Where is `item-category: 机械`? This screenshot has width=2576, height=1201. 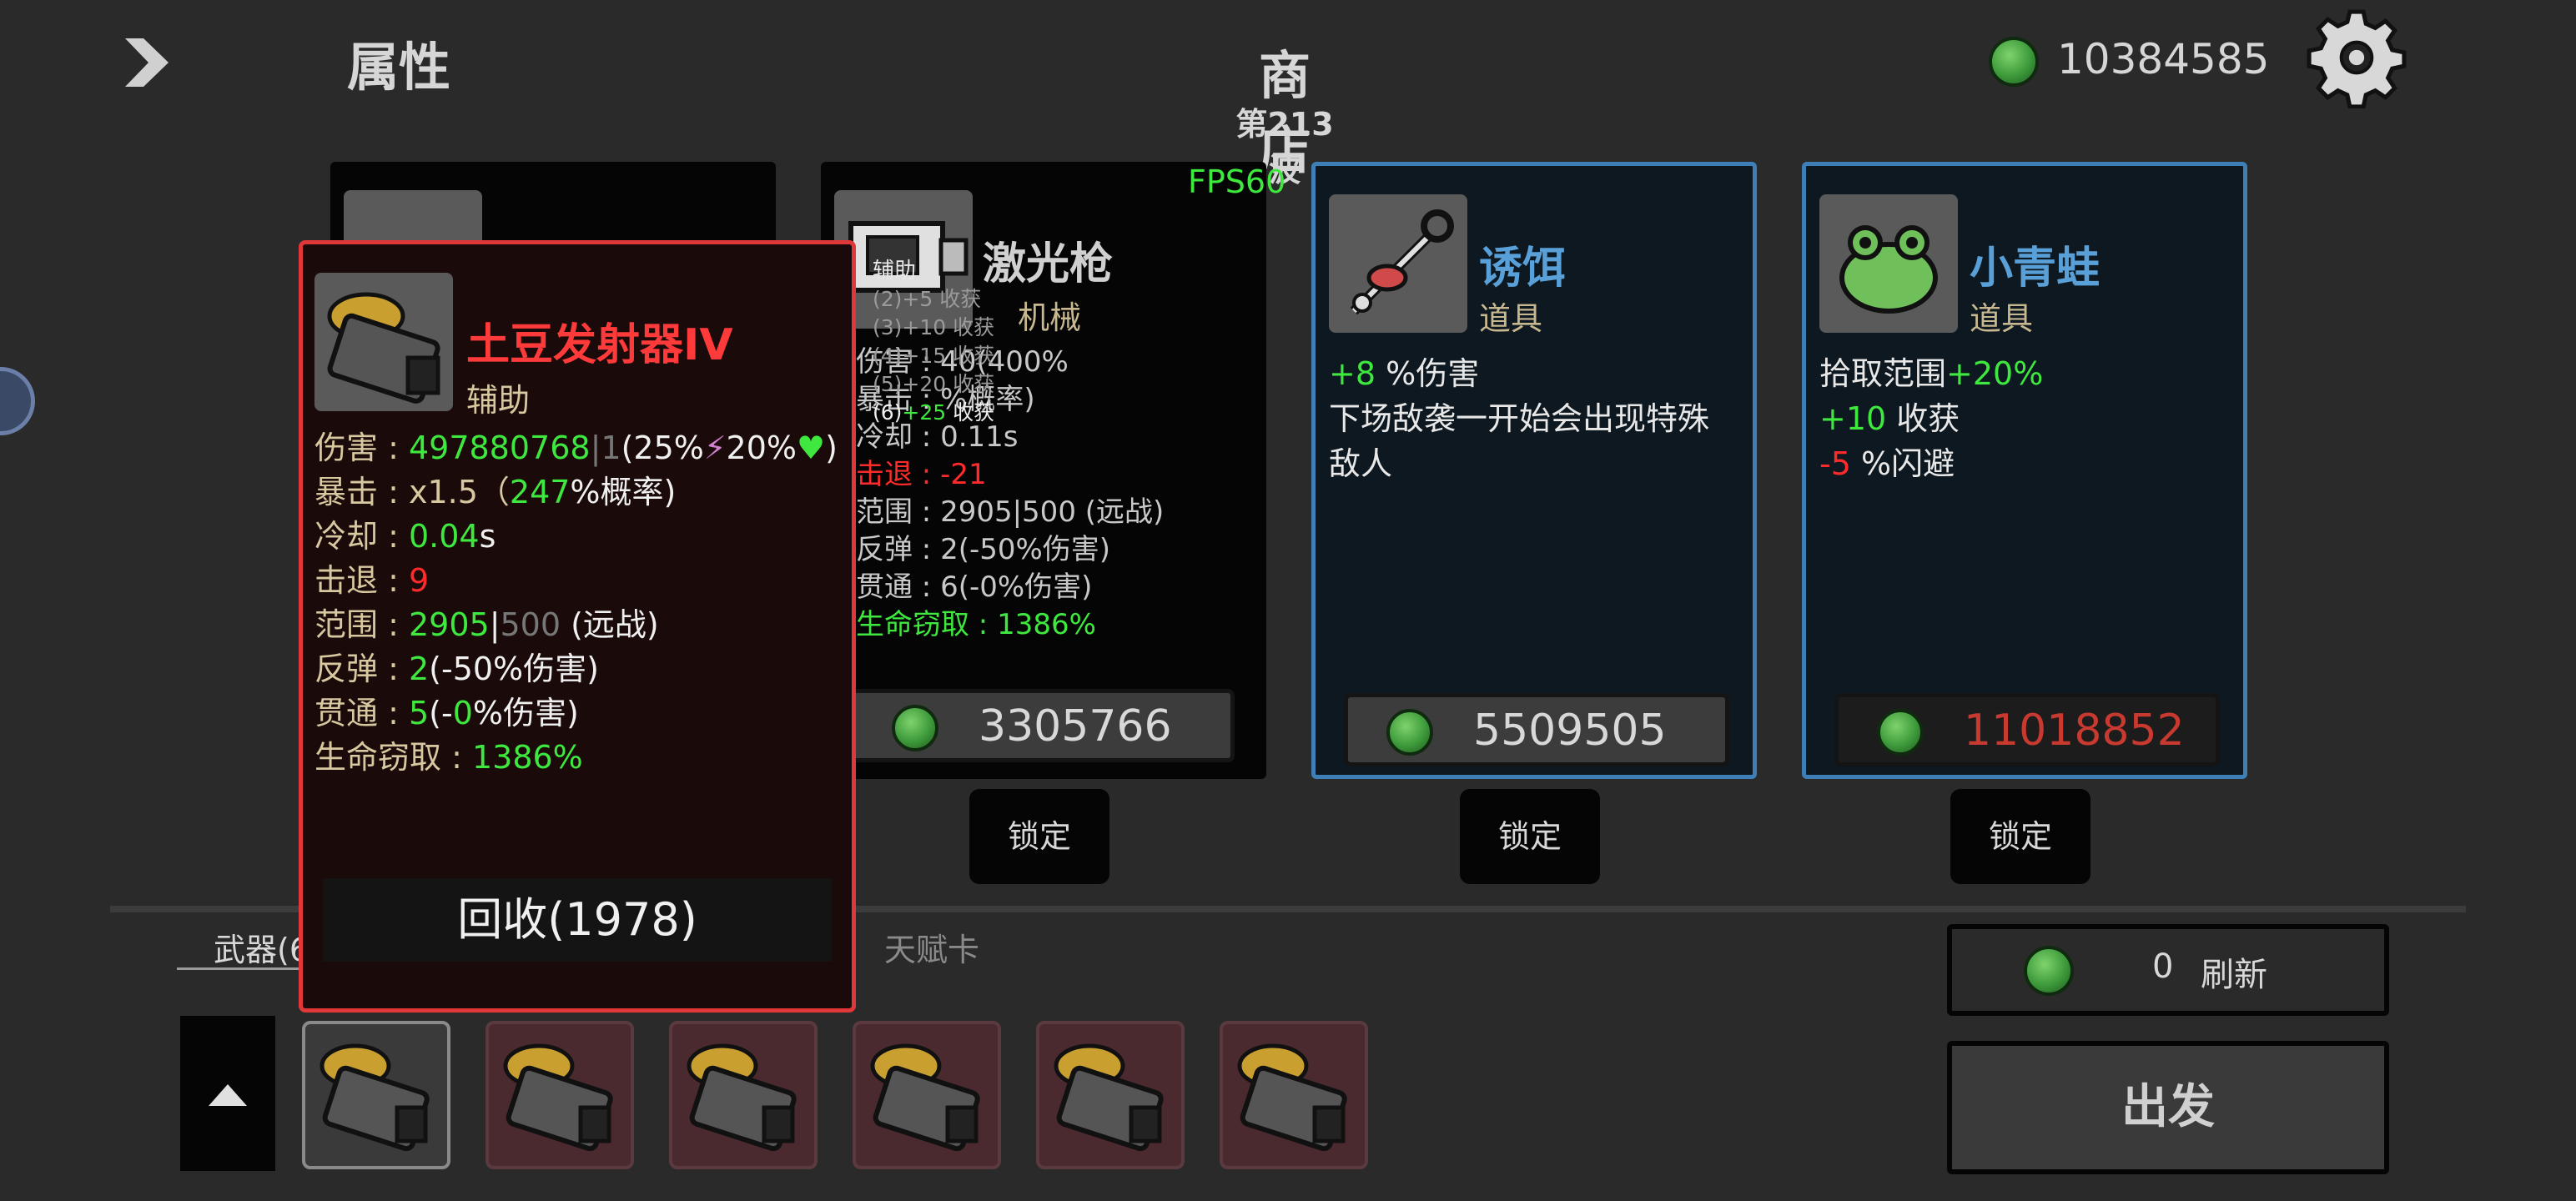 item-category: 机械 is located at coordinates (1050, 318).